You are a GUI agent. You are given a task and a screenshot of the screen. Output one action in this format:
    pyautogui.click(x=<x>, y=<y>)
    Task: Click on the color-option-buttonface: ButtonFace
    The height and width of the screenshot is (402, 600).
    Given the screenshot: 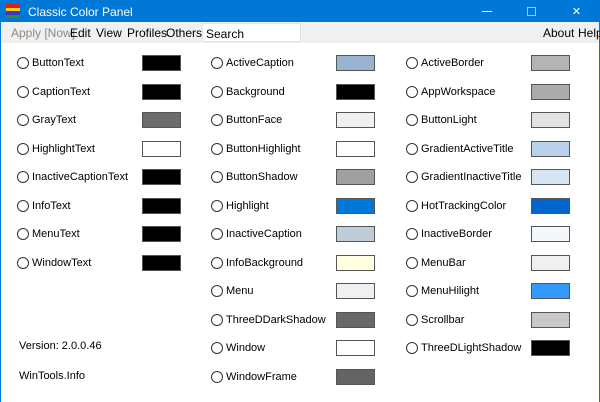 What is the action you would take?
    pyautogui.click(x=271, y=121)
    